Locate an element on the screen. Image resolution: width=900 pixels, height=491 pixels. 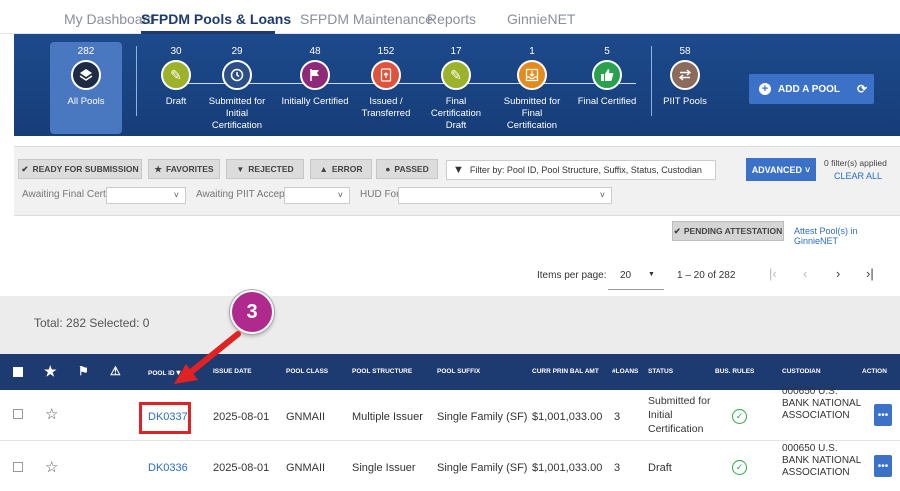
select-all-checkbox is located at coordinates (18, 372).